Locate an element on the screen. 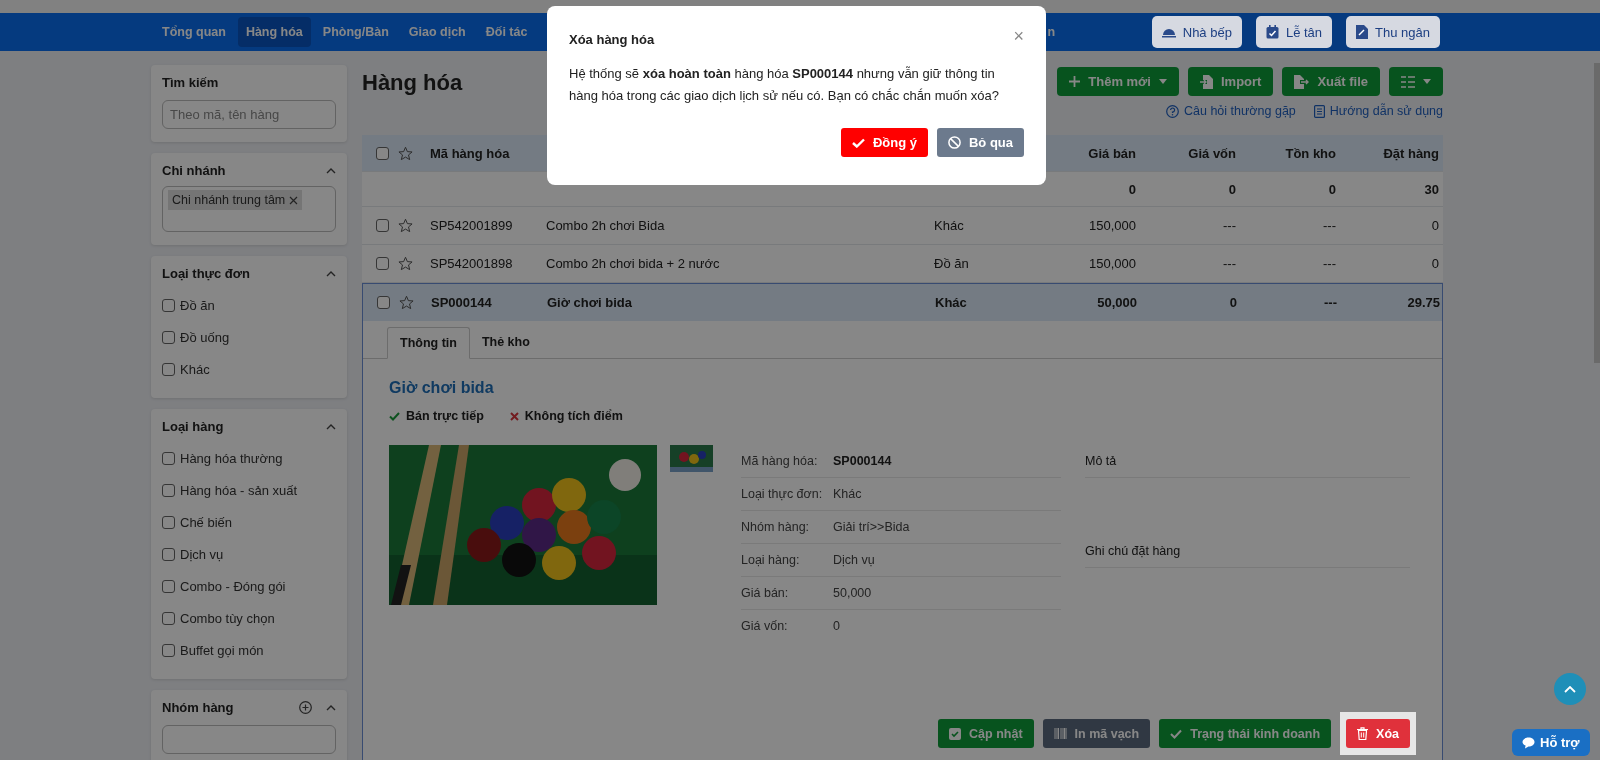 The width and height of the screenshot is (1600, 760). table-cell-text: SP542001898 is located at coordinates (471, 263).